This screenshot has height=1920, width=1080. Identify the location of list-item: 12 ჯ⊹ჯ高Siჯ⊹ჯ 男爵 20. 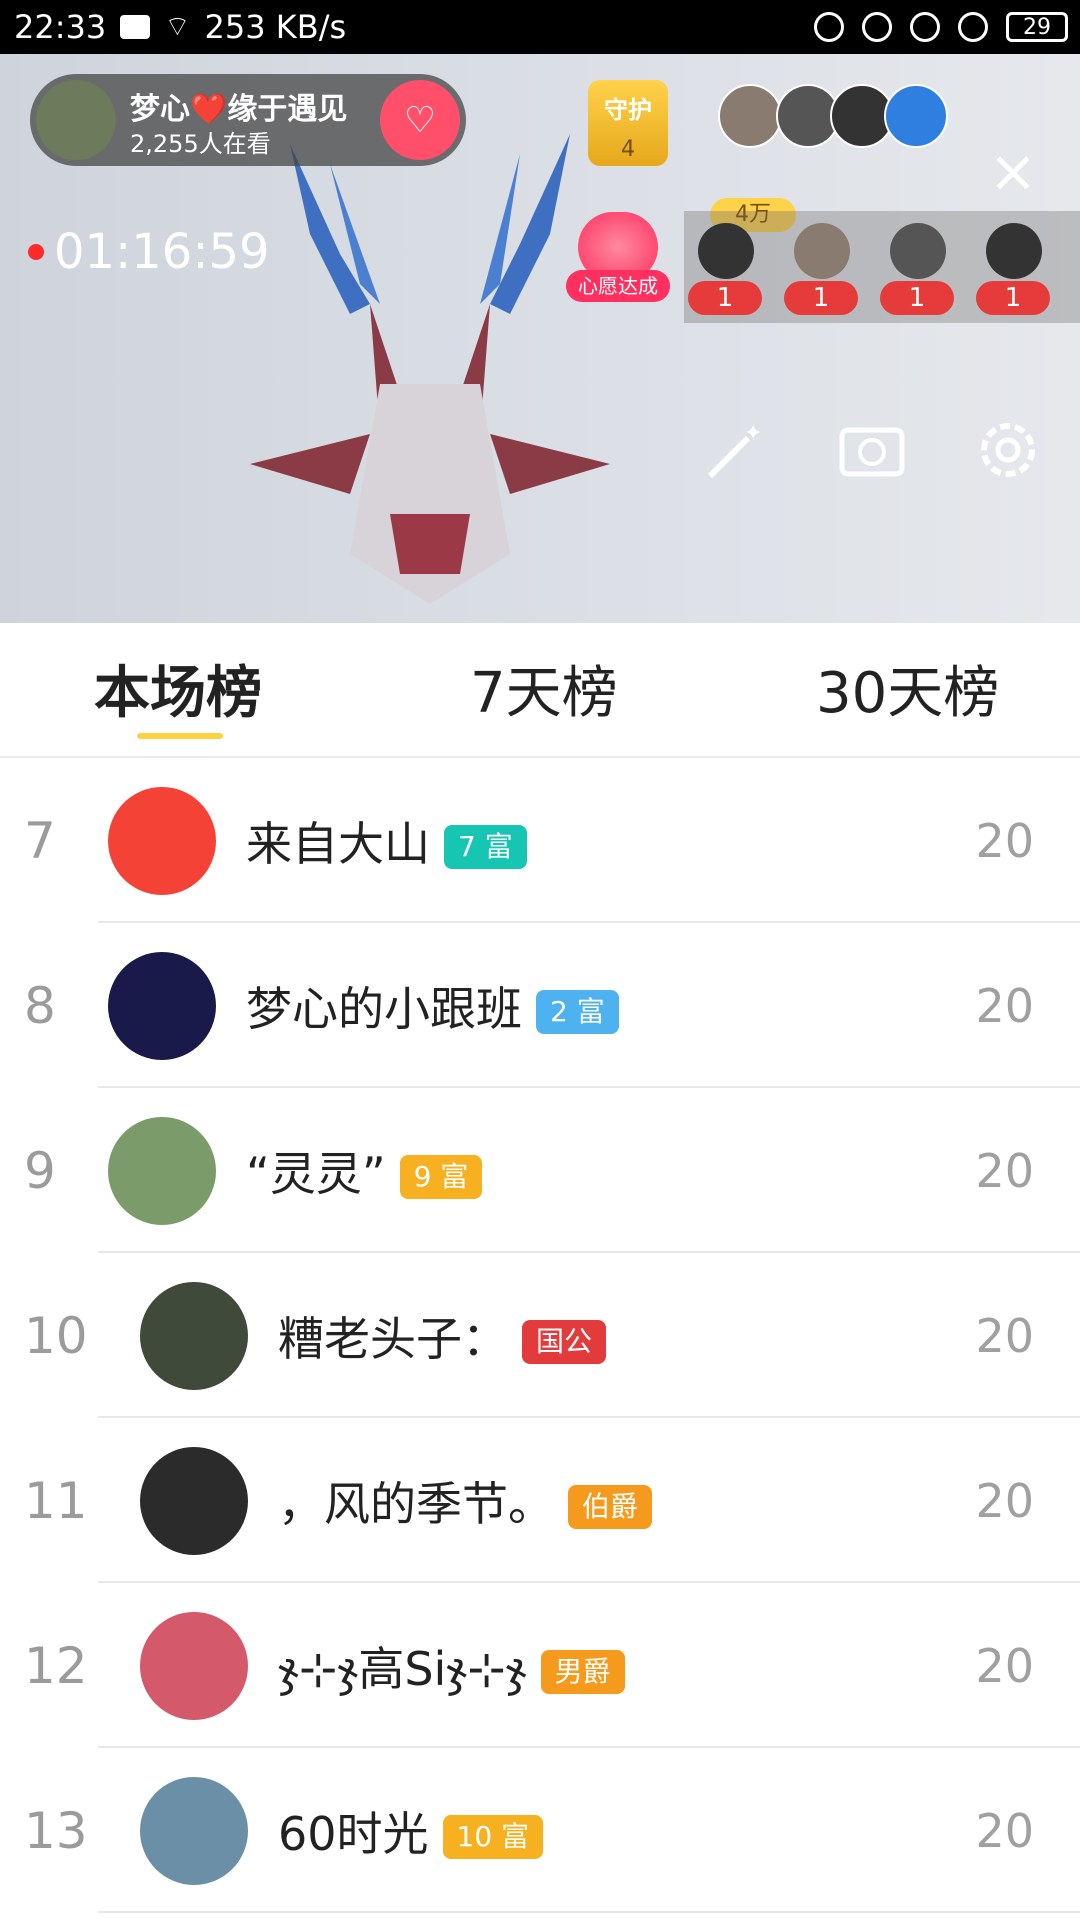
(540, 1665).